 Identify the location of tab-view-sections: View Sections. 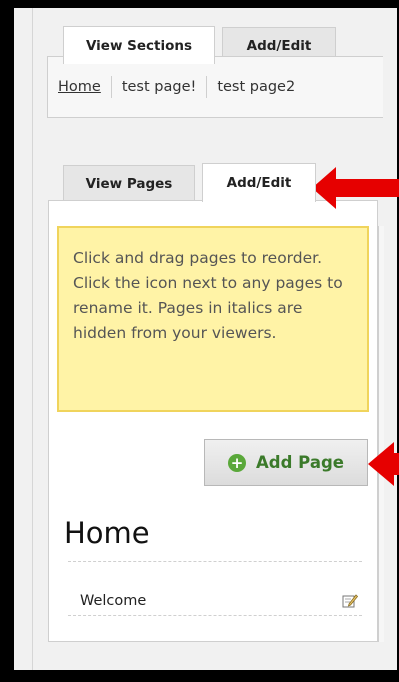
(139, 45).